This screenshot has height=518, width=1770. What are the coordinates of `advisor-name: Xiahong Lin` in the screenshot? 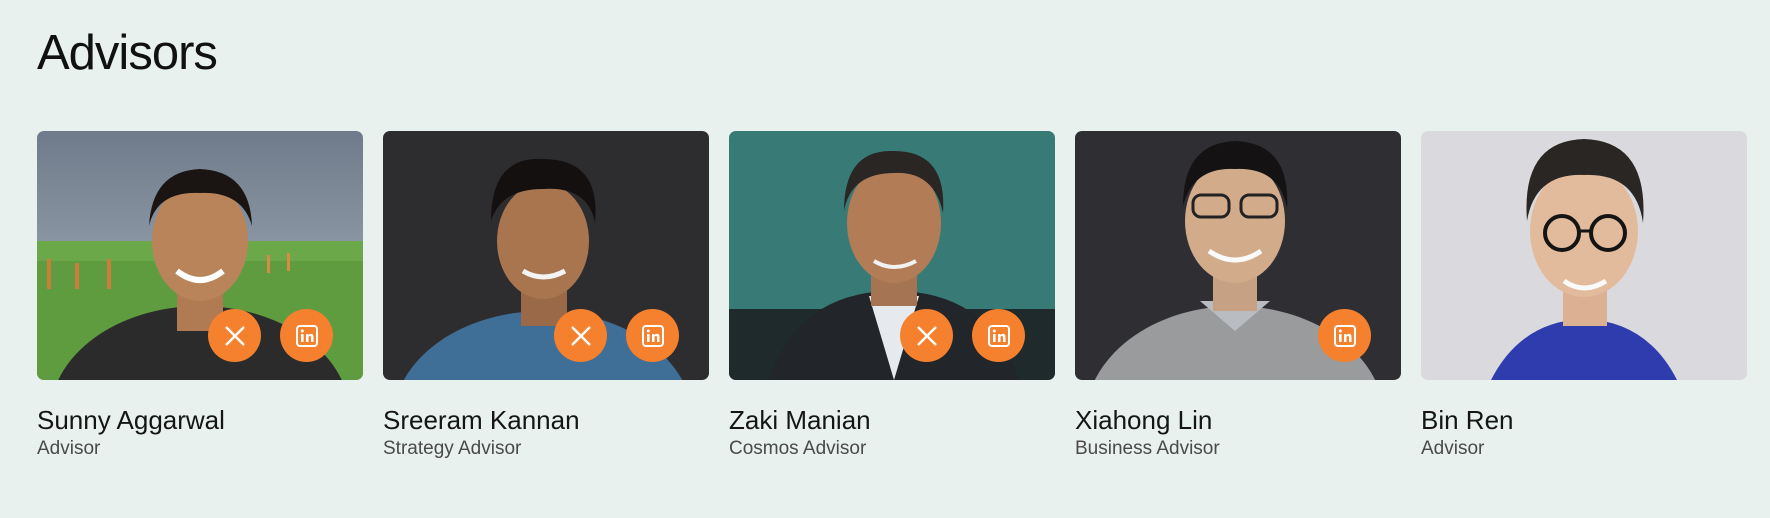 It's located at (1144, 420).